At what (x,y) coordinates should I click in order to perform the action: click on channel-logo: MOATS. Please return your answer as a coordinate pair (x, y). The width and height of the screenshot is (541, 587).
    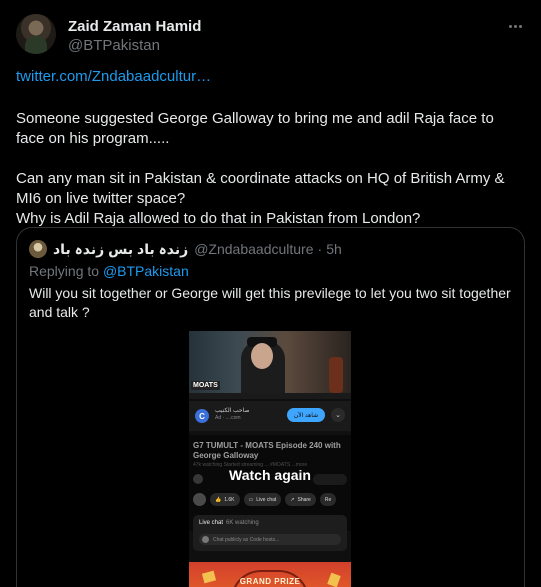
    Looking at the image, I should click on (205, 385).